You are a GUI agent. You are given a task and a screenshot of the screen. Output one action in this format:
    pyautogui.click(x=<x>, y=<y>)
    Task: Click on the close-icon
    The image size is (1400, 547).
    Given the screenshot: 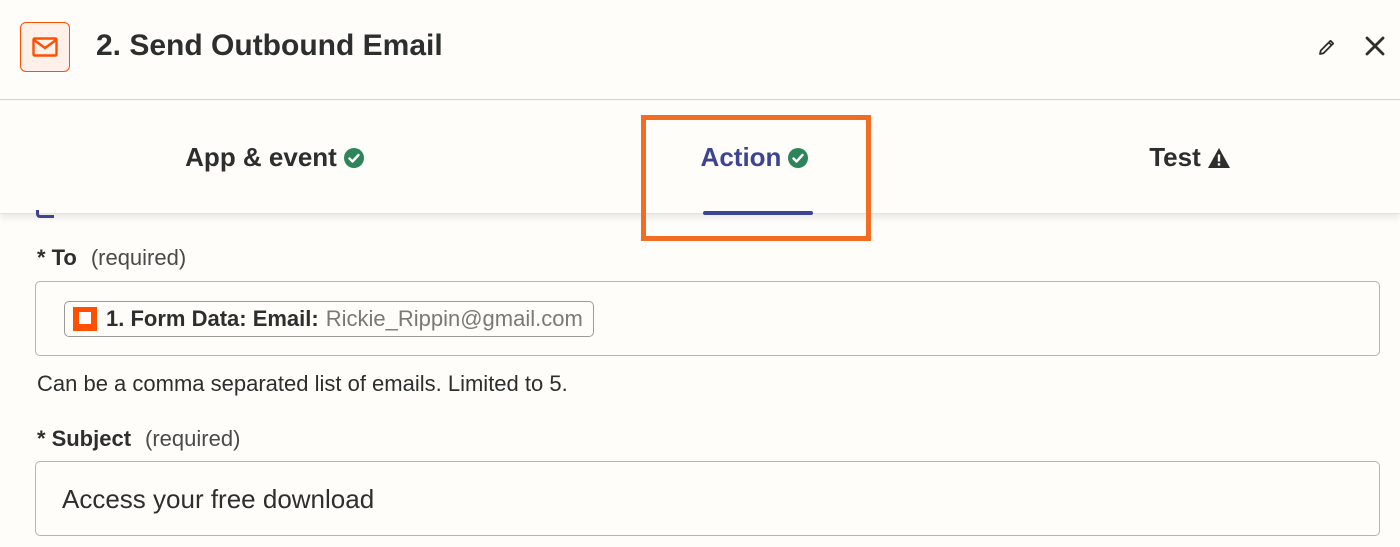 What is the action you would take?
    pyautogui.click(x=1375, y=46)
    